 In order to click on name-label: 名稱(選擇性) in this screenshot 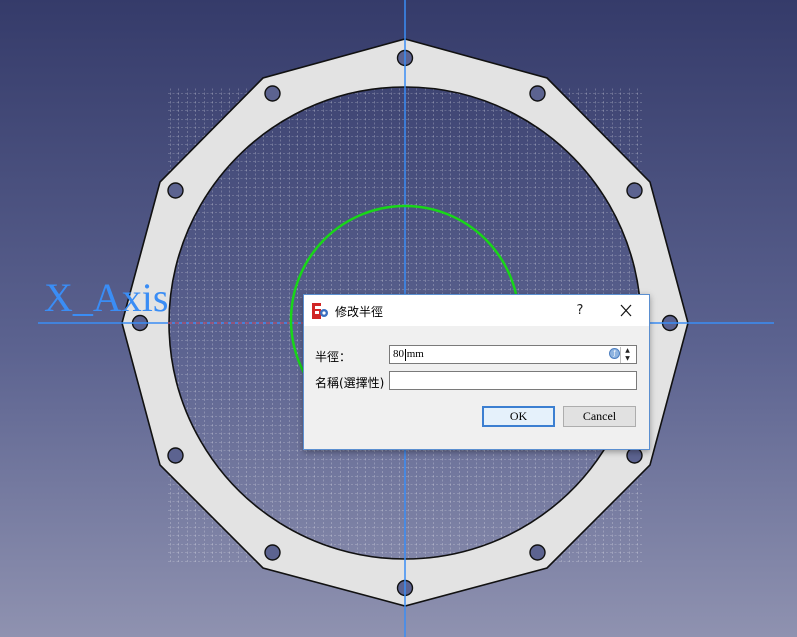, I will do `click(350, 383)`.